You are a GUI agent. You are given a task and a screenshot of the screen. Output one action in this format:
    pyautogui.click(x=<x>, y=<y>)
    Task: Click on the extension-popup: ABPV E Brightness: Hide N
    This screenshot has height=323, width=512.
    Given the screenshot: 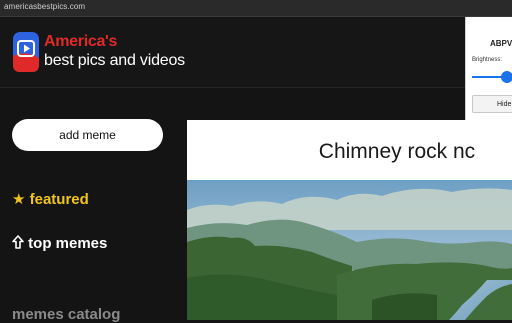 What is the action you would take?
    pyautogui.click(x=488, y=71)
    